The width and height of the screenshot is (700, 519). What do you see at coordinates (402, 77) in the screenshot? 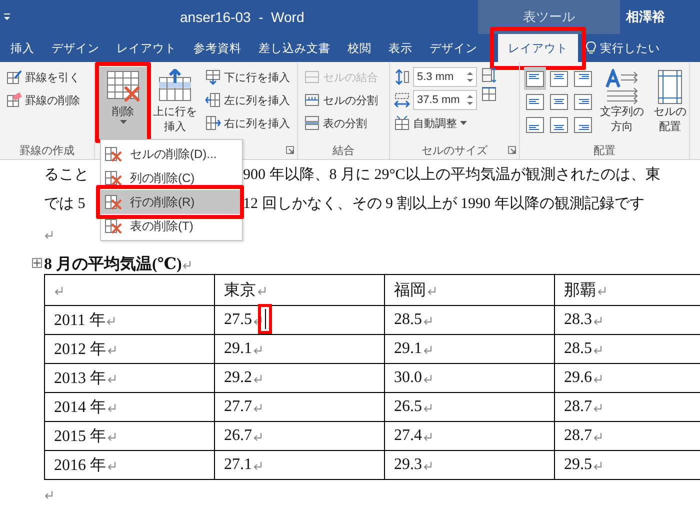
I see `row-height-icon` at bounding box center [402, 77].